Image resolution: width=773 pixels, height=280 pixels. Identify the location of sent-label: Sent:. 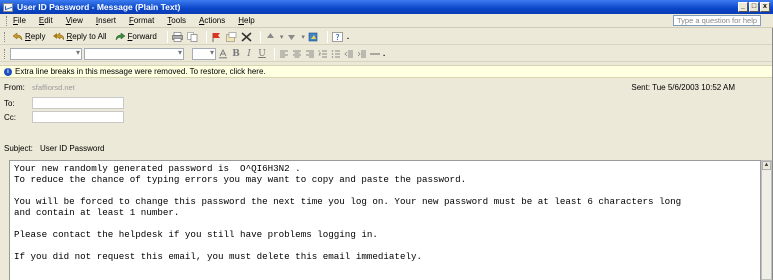
(641, 87).